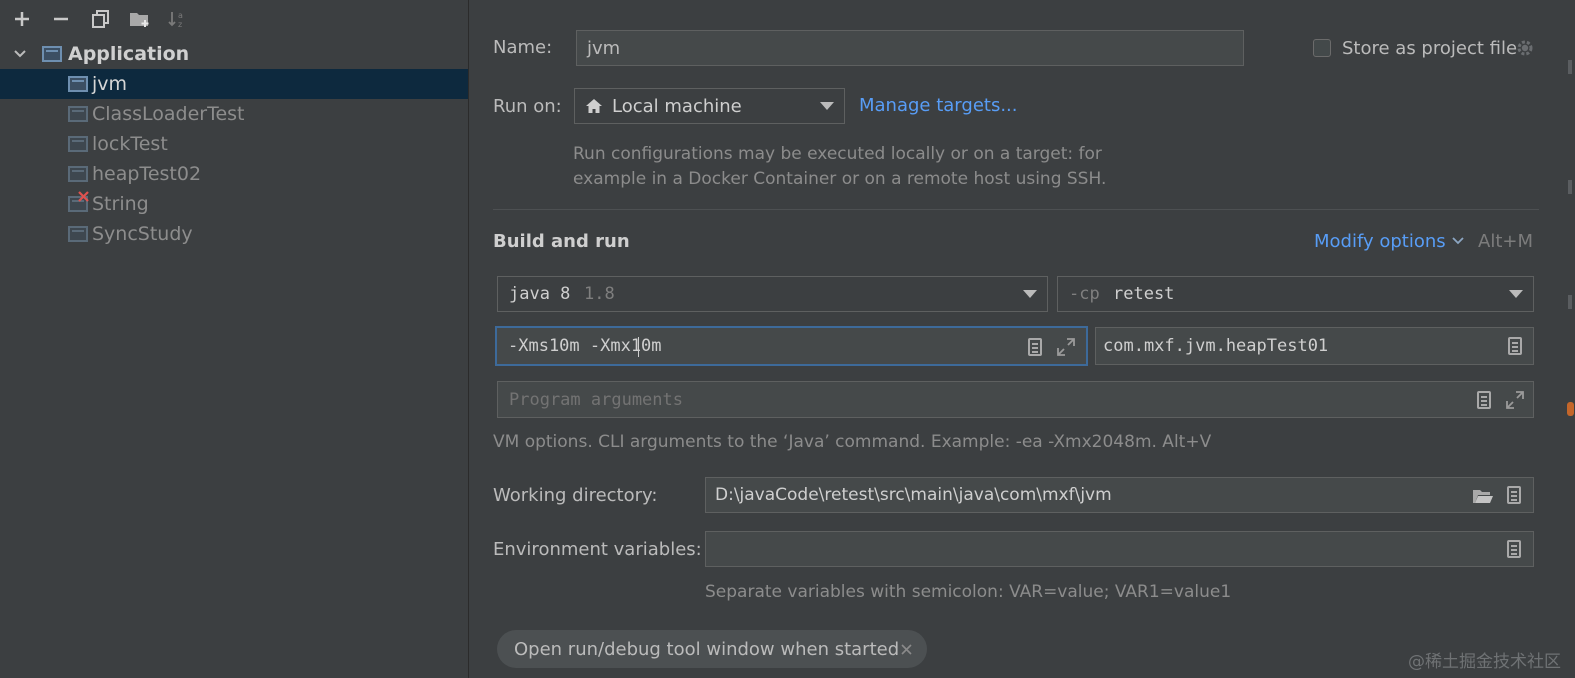  I want to click on watermark: @稀土掘金技术社区, so click(1484, 662).